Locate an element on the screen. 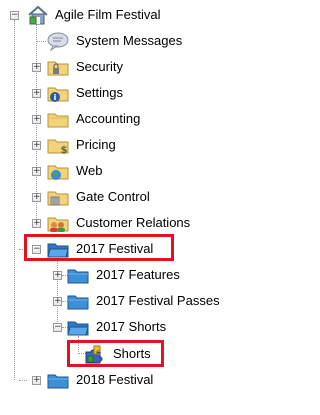 The image size is (320, 415). tree-node-2017-festival-passes: + 2017 Festival Passes is located at coordinates (128, 301).